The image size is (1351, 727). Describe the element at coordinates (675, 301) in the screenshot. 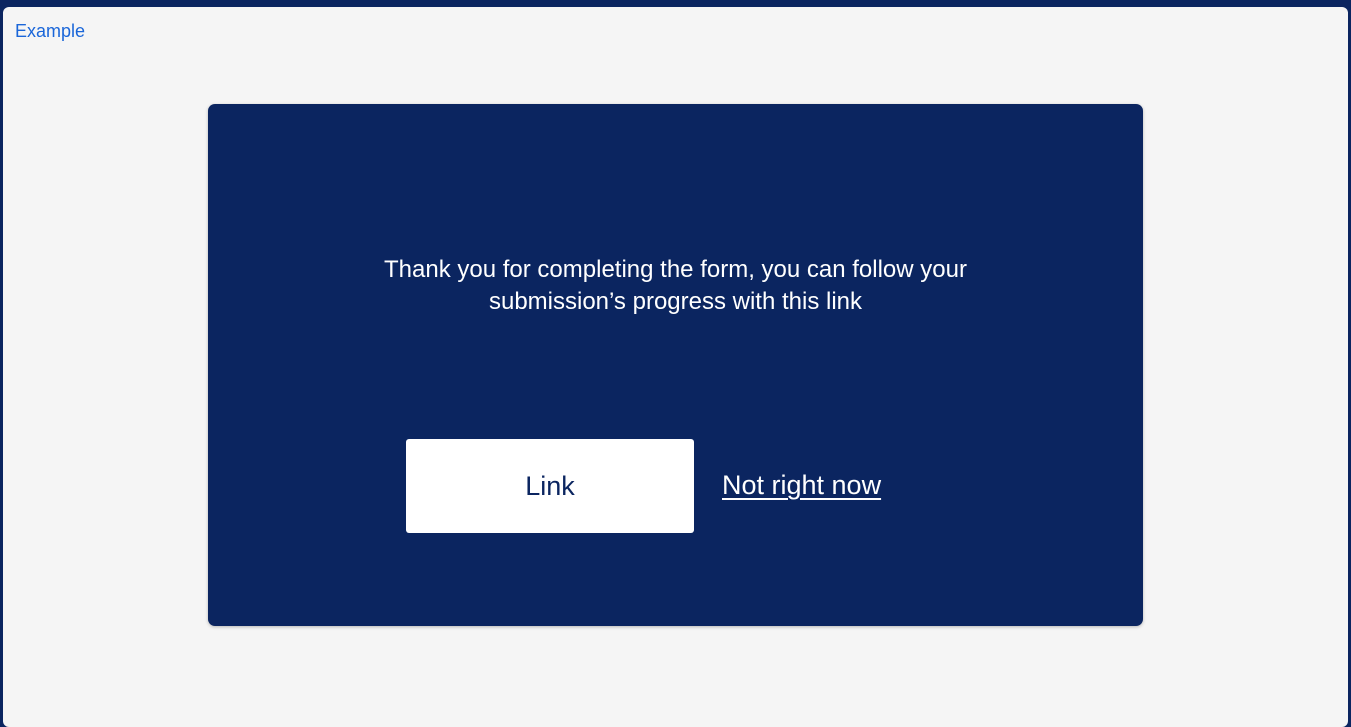

I see `message-line-2: submission’s progress with this link` at that location.